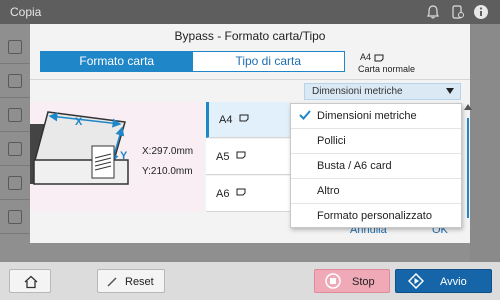 The width and height of the screenshot is (500, 300). I want to click on x-axis-label: X, so click(79, 122).